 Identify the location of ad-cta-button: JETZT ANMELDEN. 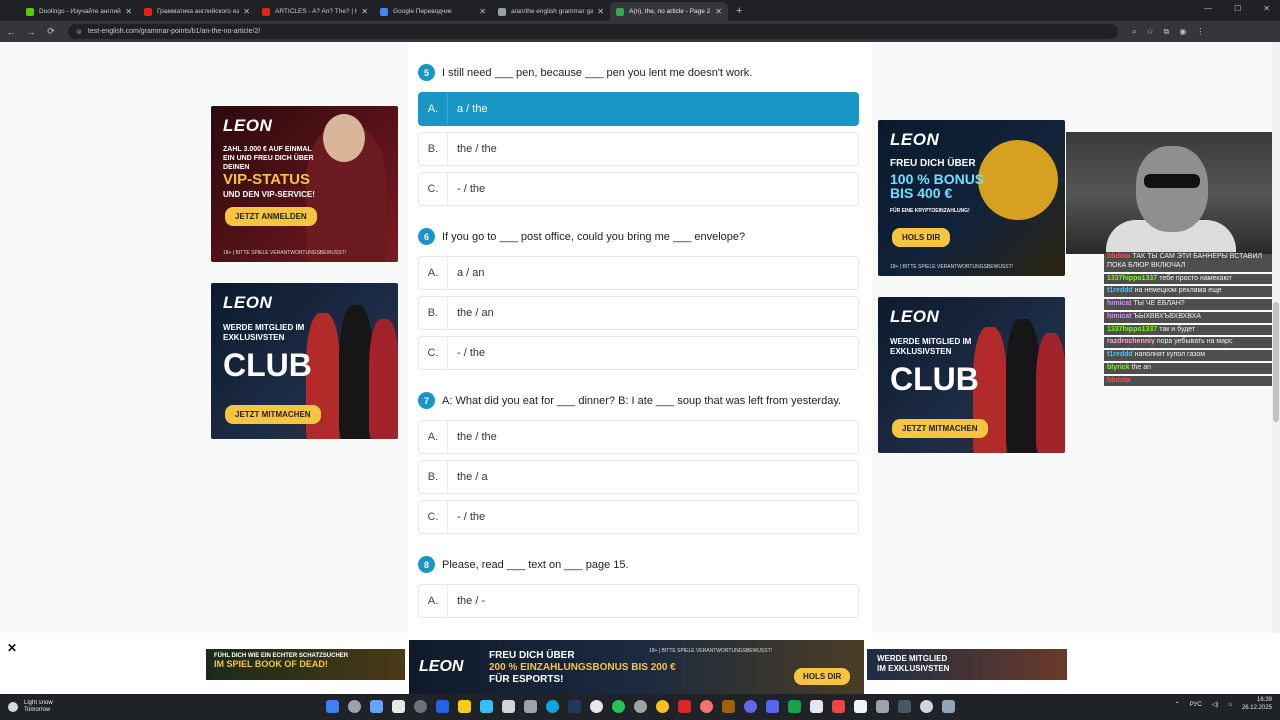
(271, 216).